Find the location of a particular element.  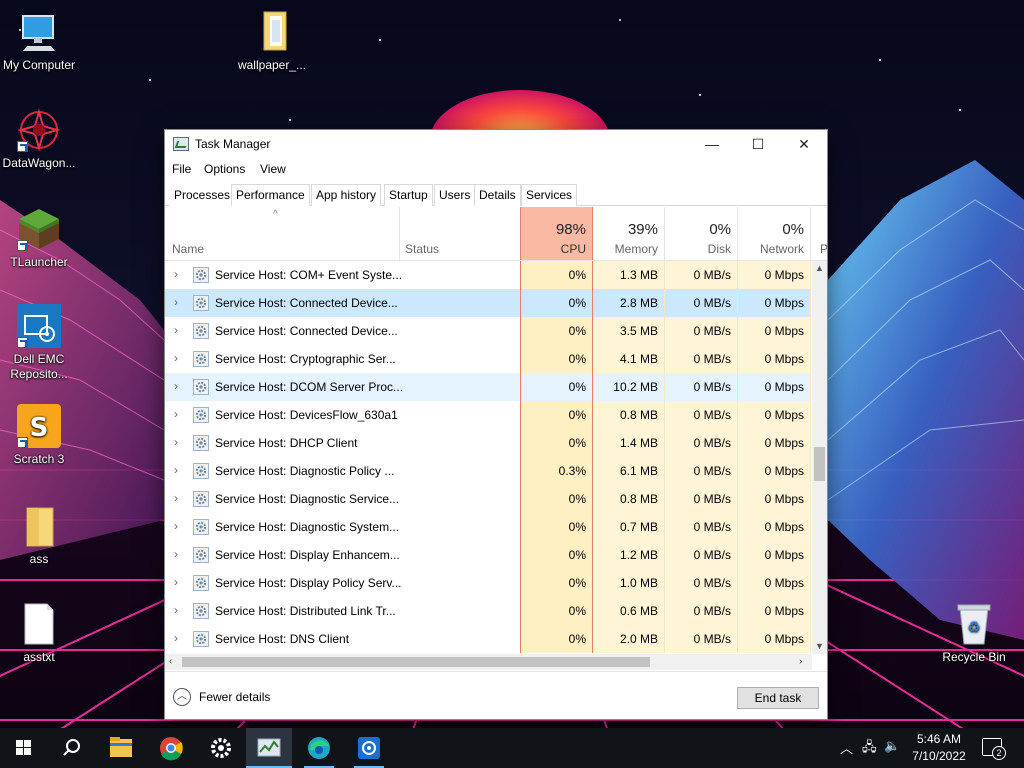

scroll-down-icon: ▼ is located at coordinates (819, 646).